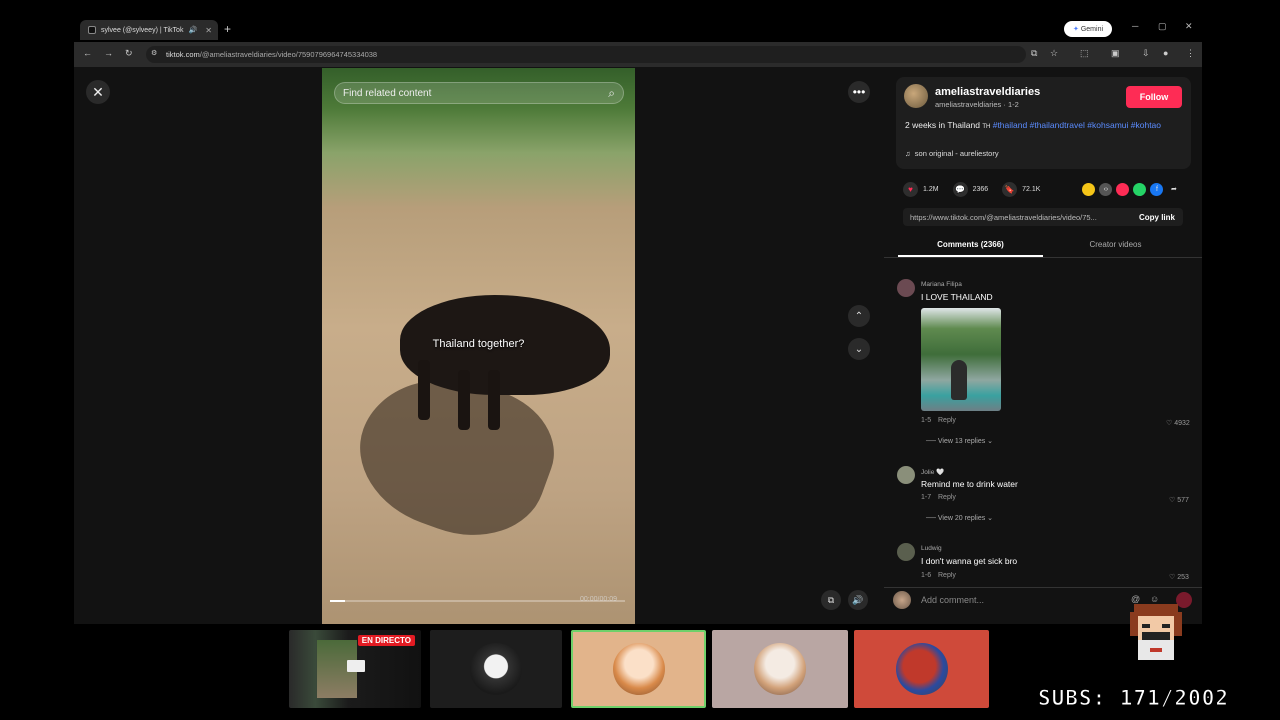 The width and height of the screenshot is (1280, 720). I want to click on volume-icon: 🔊, so click(858, 600).